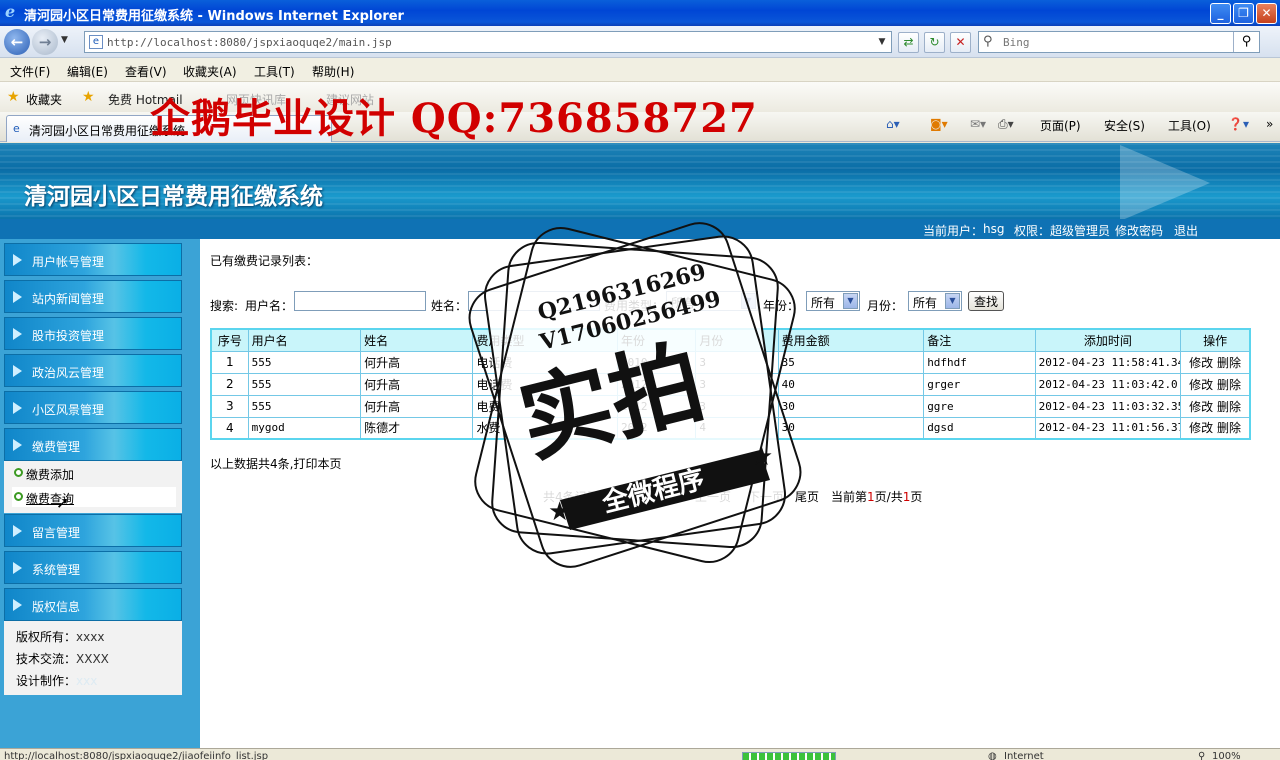  I want to click on menu-tools: 工具(T), so click(274, 71).